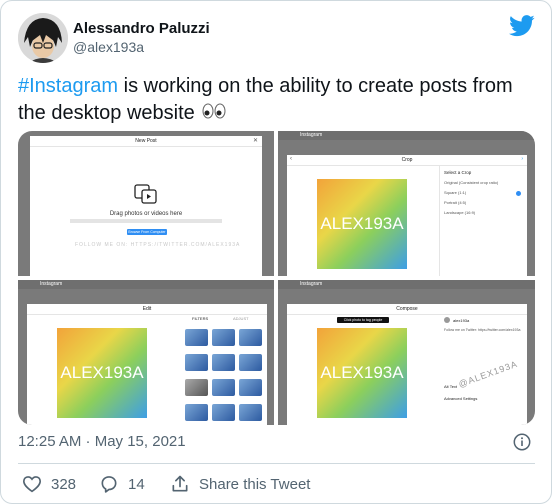 This screenshot has height=504, width=552. What do you see at coordinates (147, 309) in the screenshot?
I see `modal-title: Edit` at bounding box center [147, 309].